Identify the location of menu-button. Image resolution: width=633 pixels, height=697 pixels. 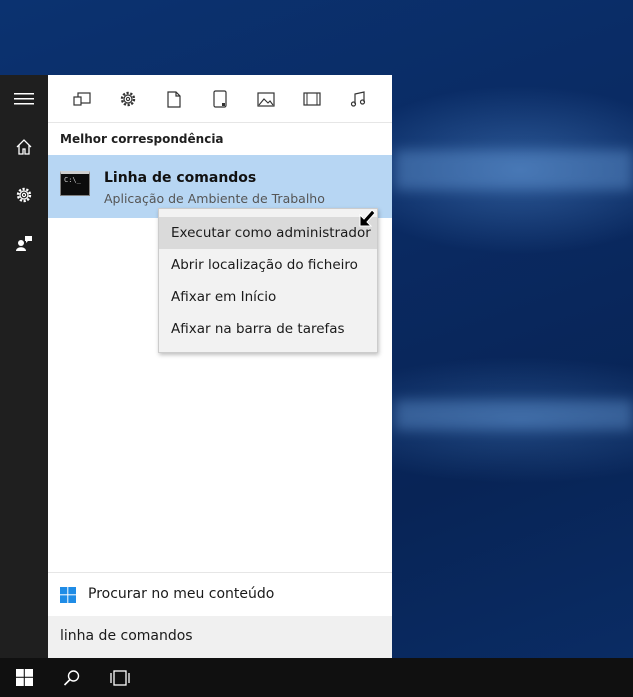
(24, 99).